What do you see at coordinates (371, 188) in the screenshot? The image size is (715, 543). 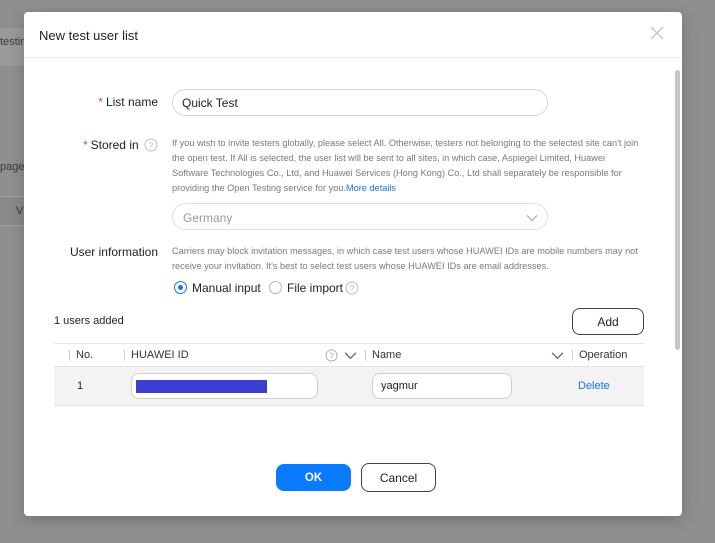 I see `more-details-link: More details` at bounding box center [371, 188].